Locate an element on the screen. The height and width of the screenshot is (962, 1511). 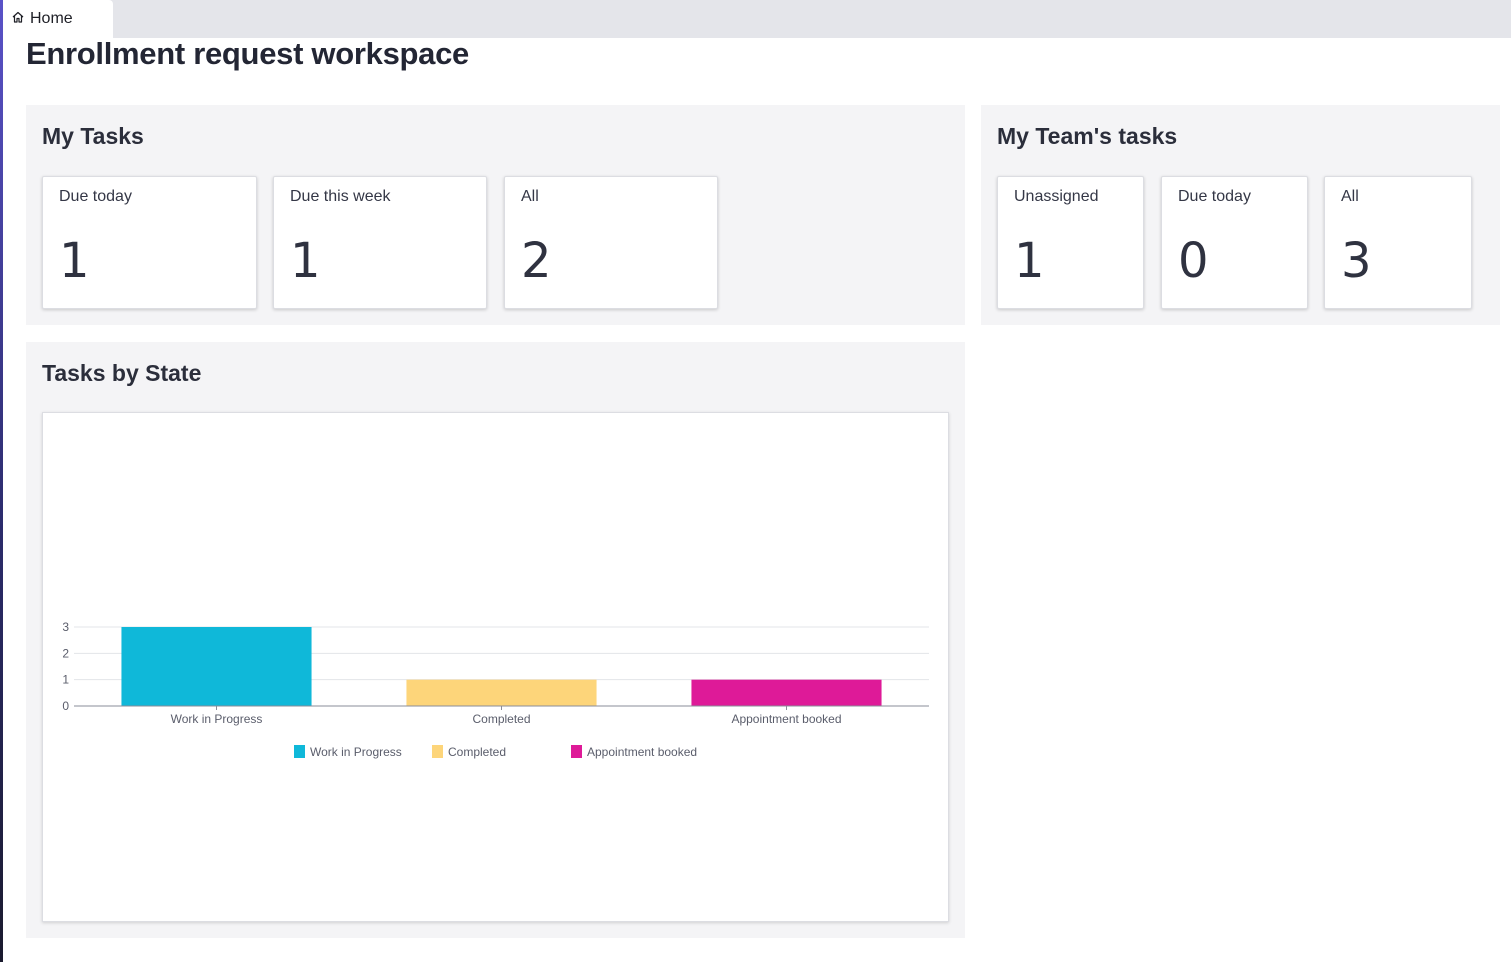
card-label: Unassigned is located at coordinates (1056, 196).